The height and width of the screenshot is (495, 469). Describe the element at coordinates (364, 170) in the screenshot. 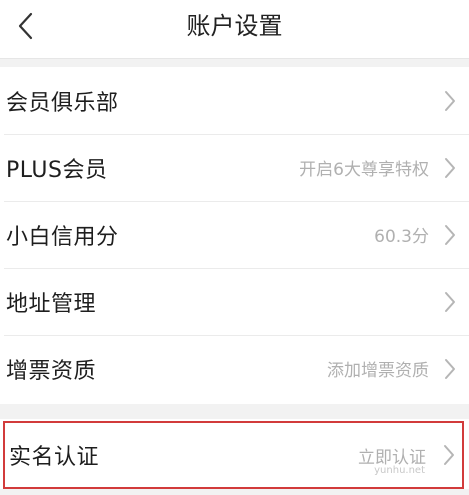

I see `row-value: 开启6大尊享特权` at that location.